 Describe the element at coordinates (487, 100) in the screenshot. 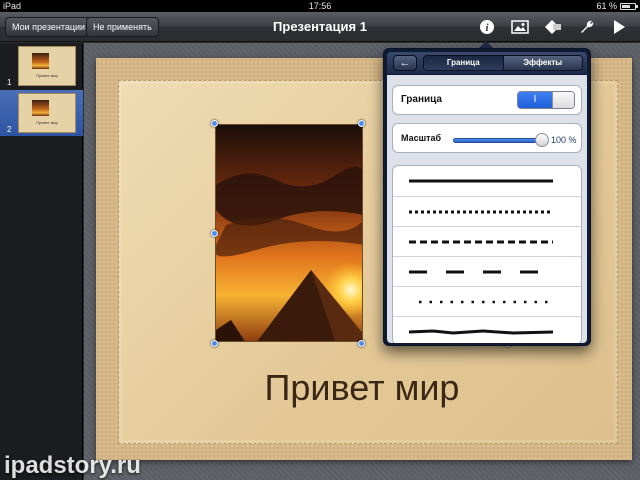

I see `border-toggle-row: Граница I` at that location.